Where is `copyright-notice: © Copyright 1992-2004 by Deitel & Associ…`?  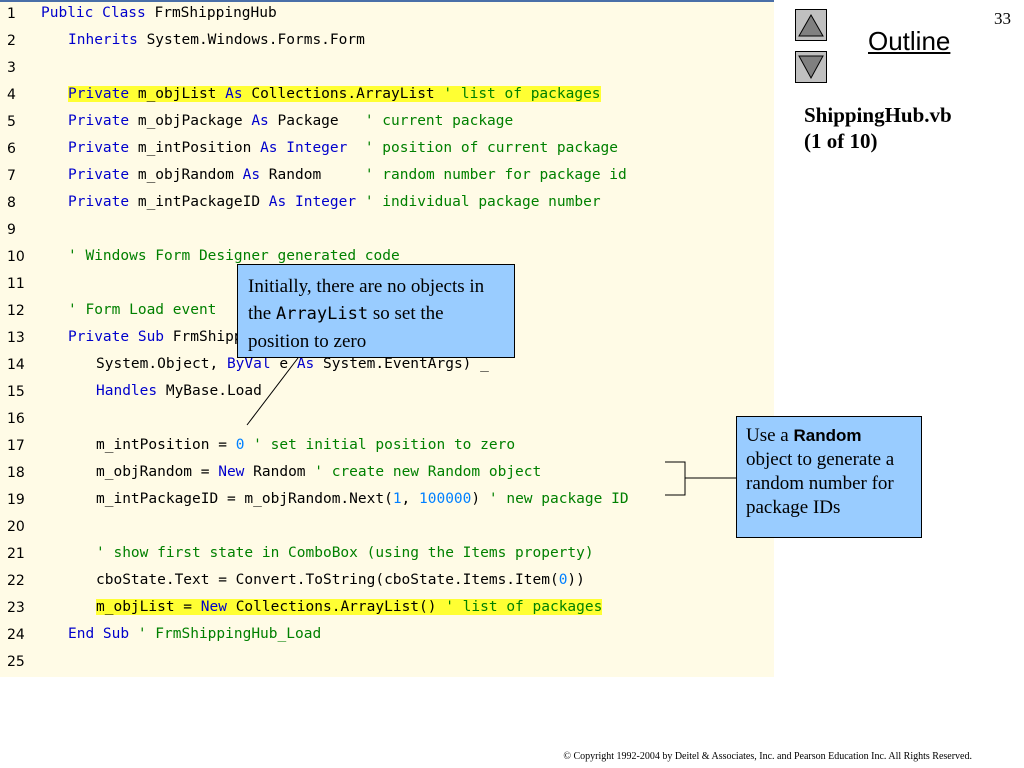
copyright-notice: © Copyright 1992-2004 by Deitel & Associ… is located at coordinates (767, 756).